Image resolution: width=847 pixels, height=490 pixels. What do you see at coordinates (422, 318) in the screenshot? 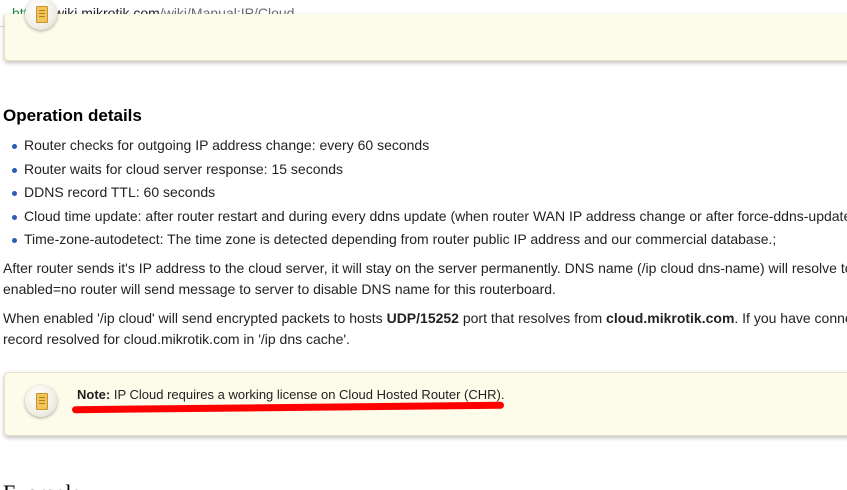
I see `port-text: UDP/15252` at bounding box center [422, 318].